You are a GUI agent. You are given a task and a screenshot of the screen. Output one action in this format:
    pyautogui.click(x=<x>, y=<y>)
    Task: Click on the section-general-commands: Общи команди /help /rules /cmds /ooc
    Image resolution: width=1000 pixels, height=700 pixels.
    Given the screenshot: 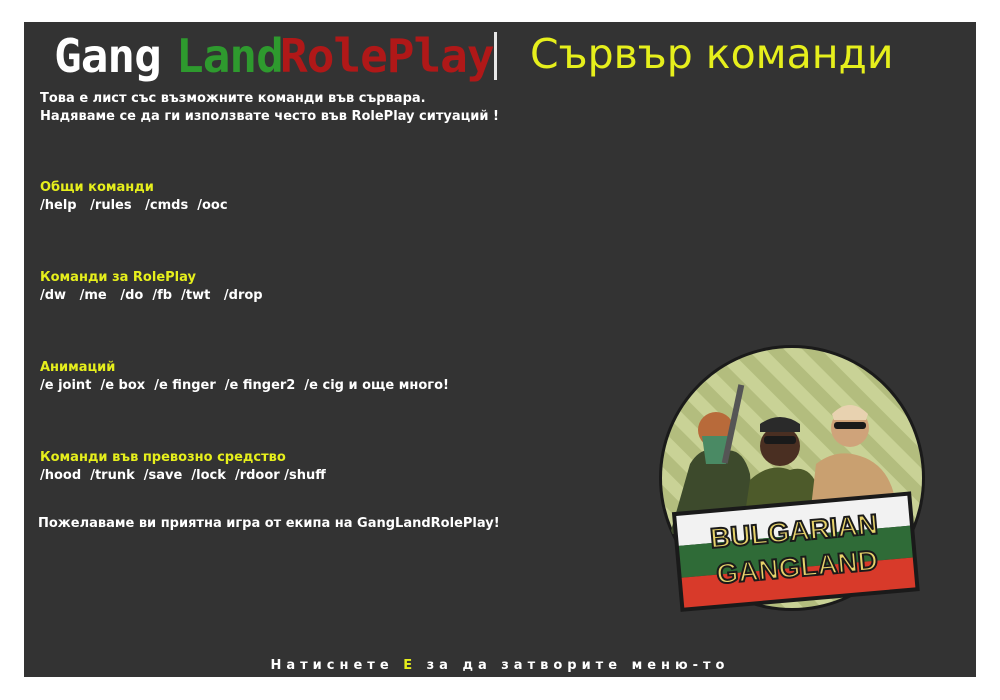 What is the action you would take?
    pyautogui.click(x=134, y=197)
    